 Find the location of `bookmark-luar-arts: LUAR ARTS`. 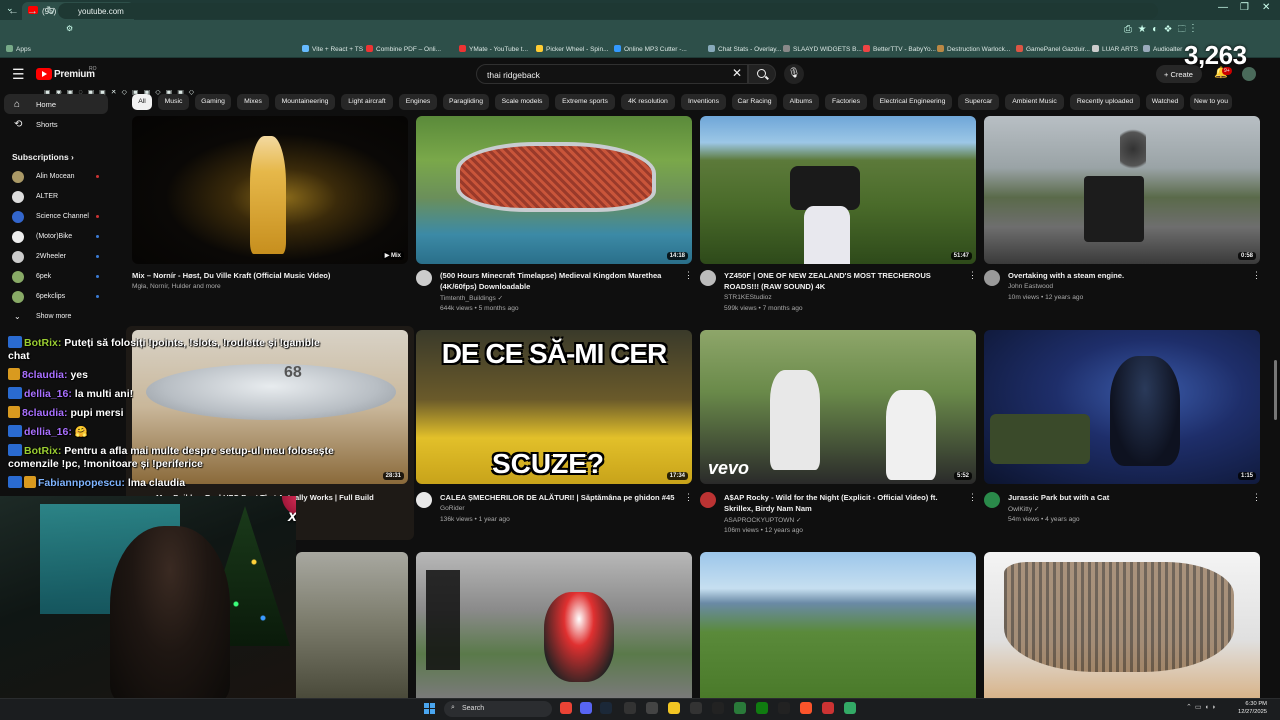

bookmark-luar-arts: LUAR ARTS is located at coordinates (1115, 49).